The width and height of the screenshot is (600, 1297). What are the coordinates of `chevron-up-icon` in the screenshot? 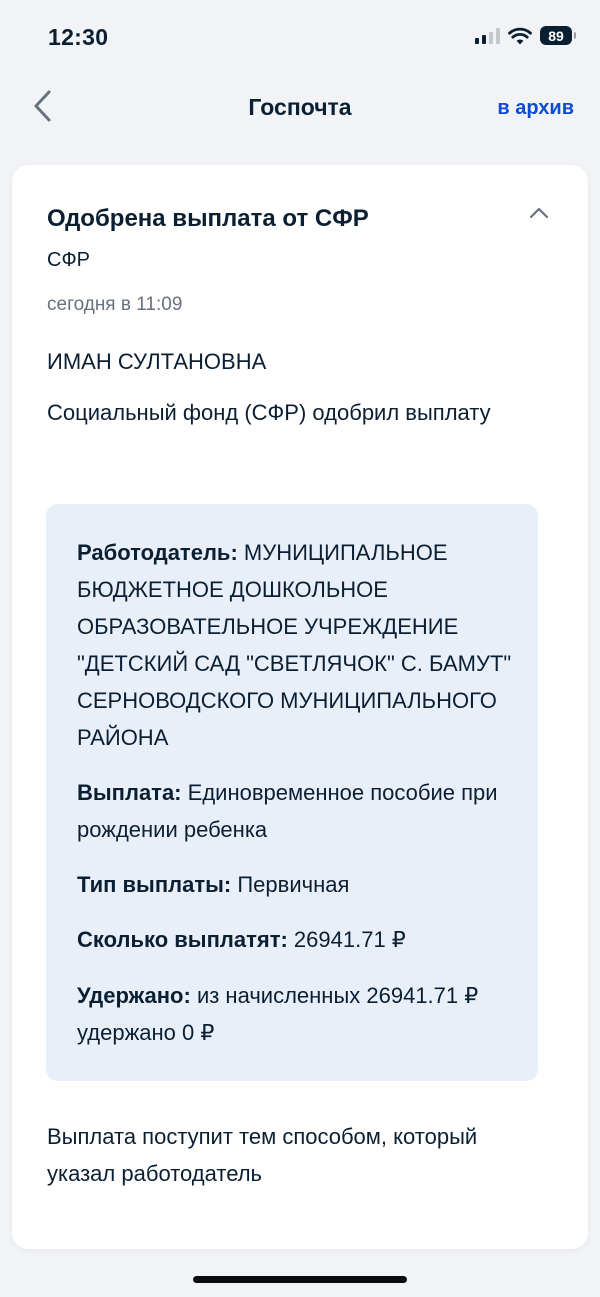 It's located at (539, 213).